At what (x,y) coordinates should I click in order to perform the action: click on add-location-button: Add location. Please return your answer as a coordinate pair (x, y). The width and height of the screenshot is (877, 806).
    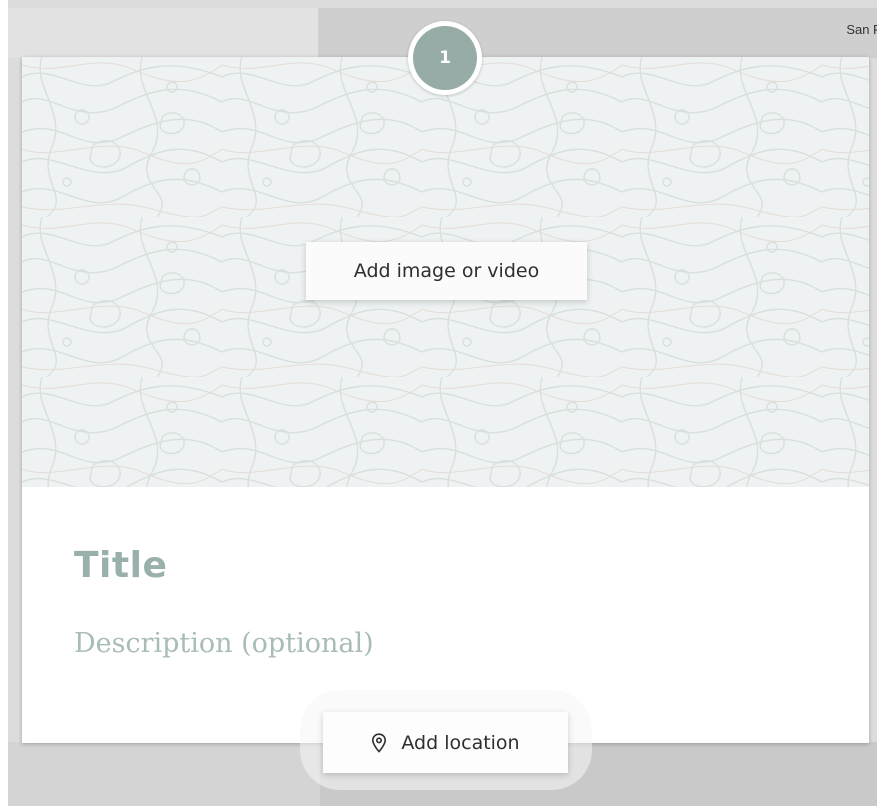
    Looking at the image, I should click on (445, 742).